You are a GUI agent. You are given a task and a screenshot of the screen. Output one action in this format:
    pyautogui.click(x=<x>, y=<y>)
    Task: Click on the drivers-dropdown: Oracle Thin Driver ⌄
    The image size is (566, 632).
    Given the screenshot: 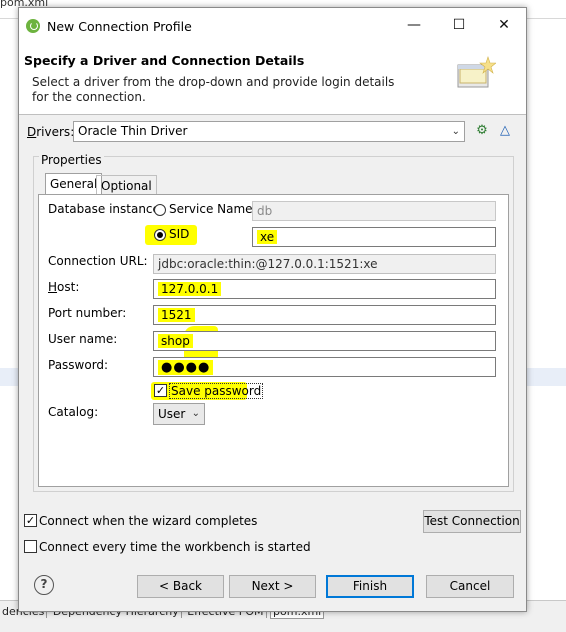 What is the action you would take?
    pyautogui.click(x=269, y=131)
    